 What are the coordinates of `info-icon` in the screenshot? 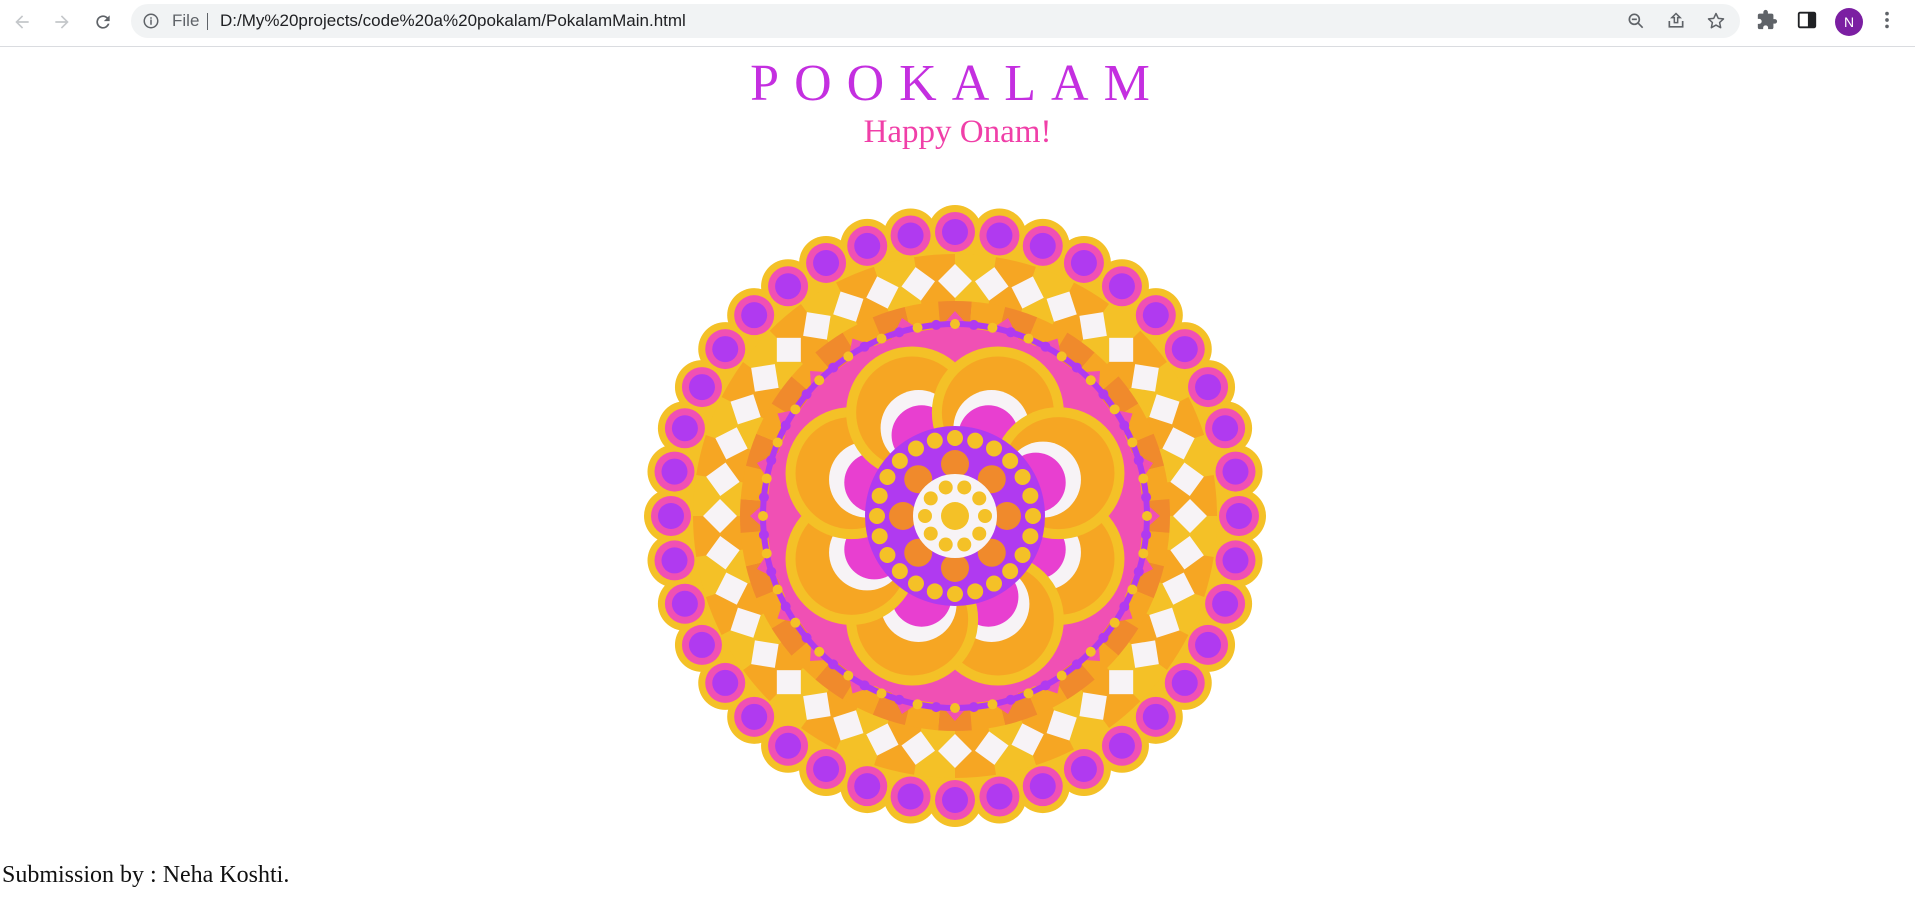 It's located at (151, 21).